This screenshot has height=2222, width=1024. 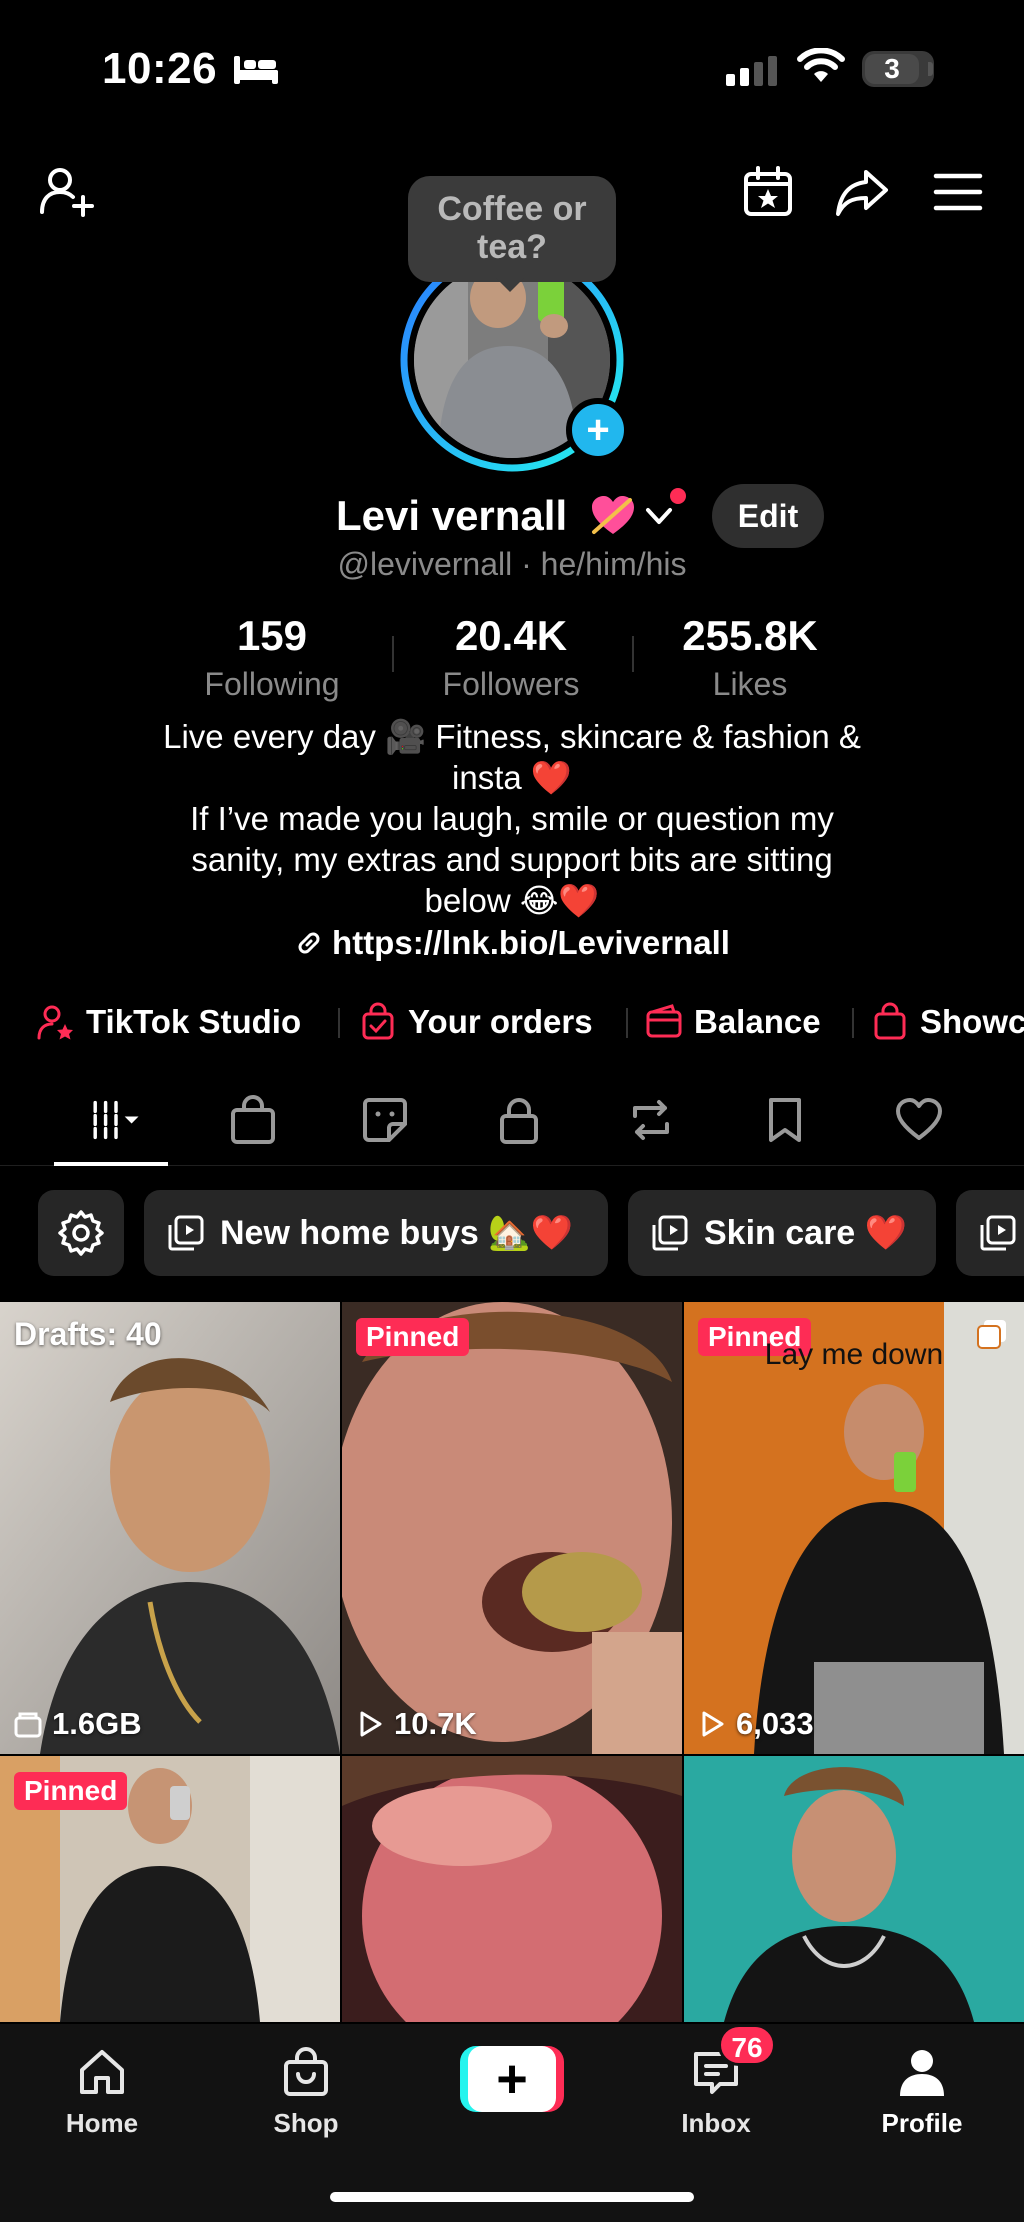 I want to click on nav-label: Inbox, so click(x=716, y=2123).